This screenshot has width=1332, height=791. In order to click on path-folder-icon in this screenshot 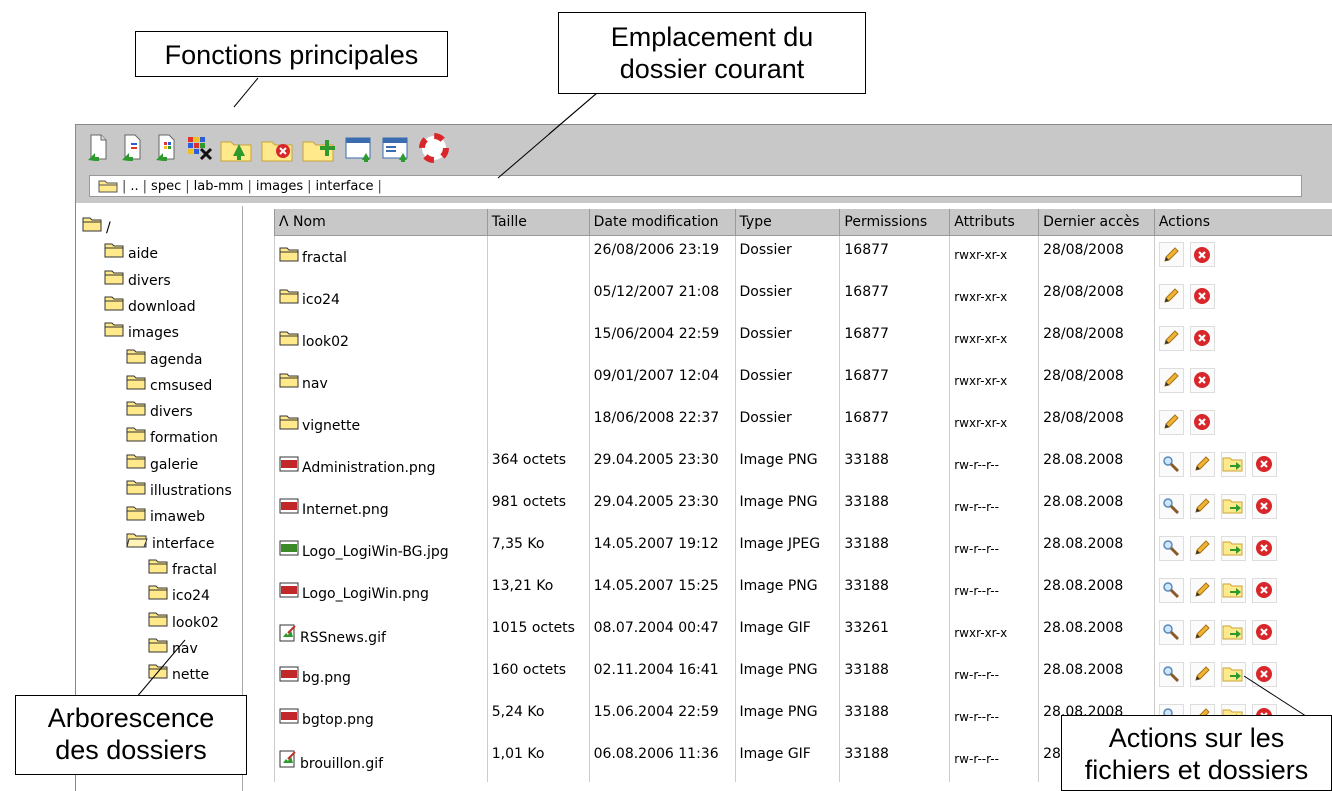, I will do `click(108, 186)`.